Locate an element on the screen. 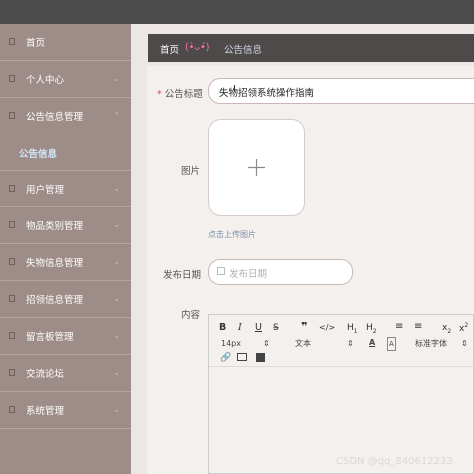  sidebar-item-message: 留言板管理 ⌄ is located at coordinates (65, 336).